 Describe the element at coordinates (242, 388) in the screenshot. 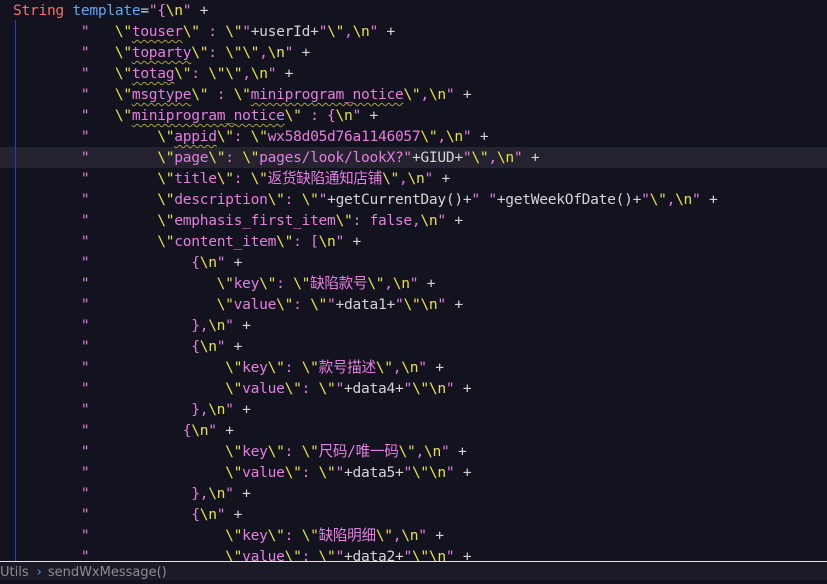

I see `code-line: " \"value\": \""+data4+"\"\n" +` at that location.